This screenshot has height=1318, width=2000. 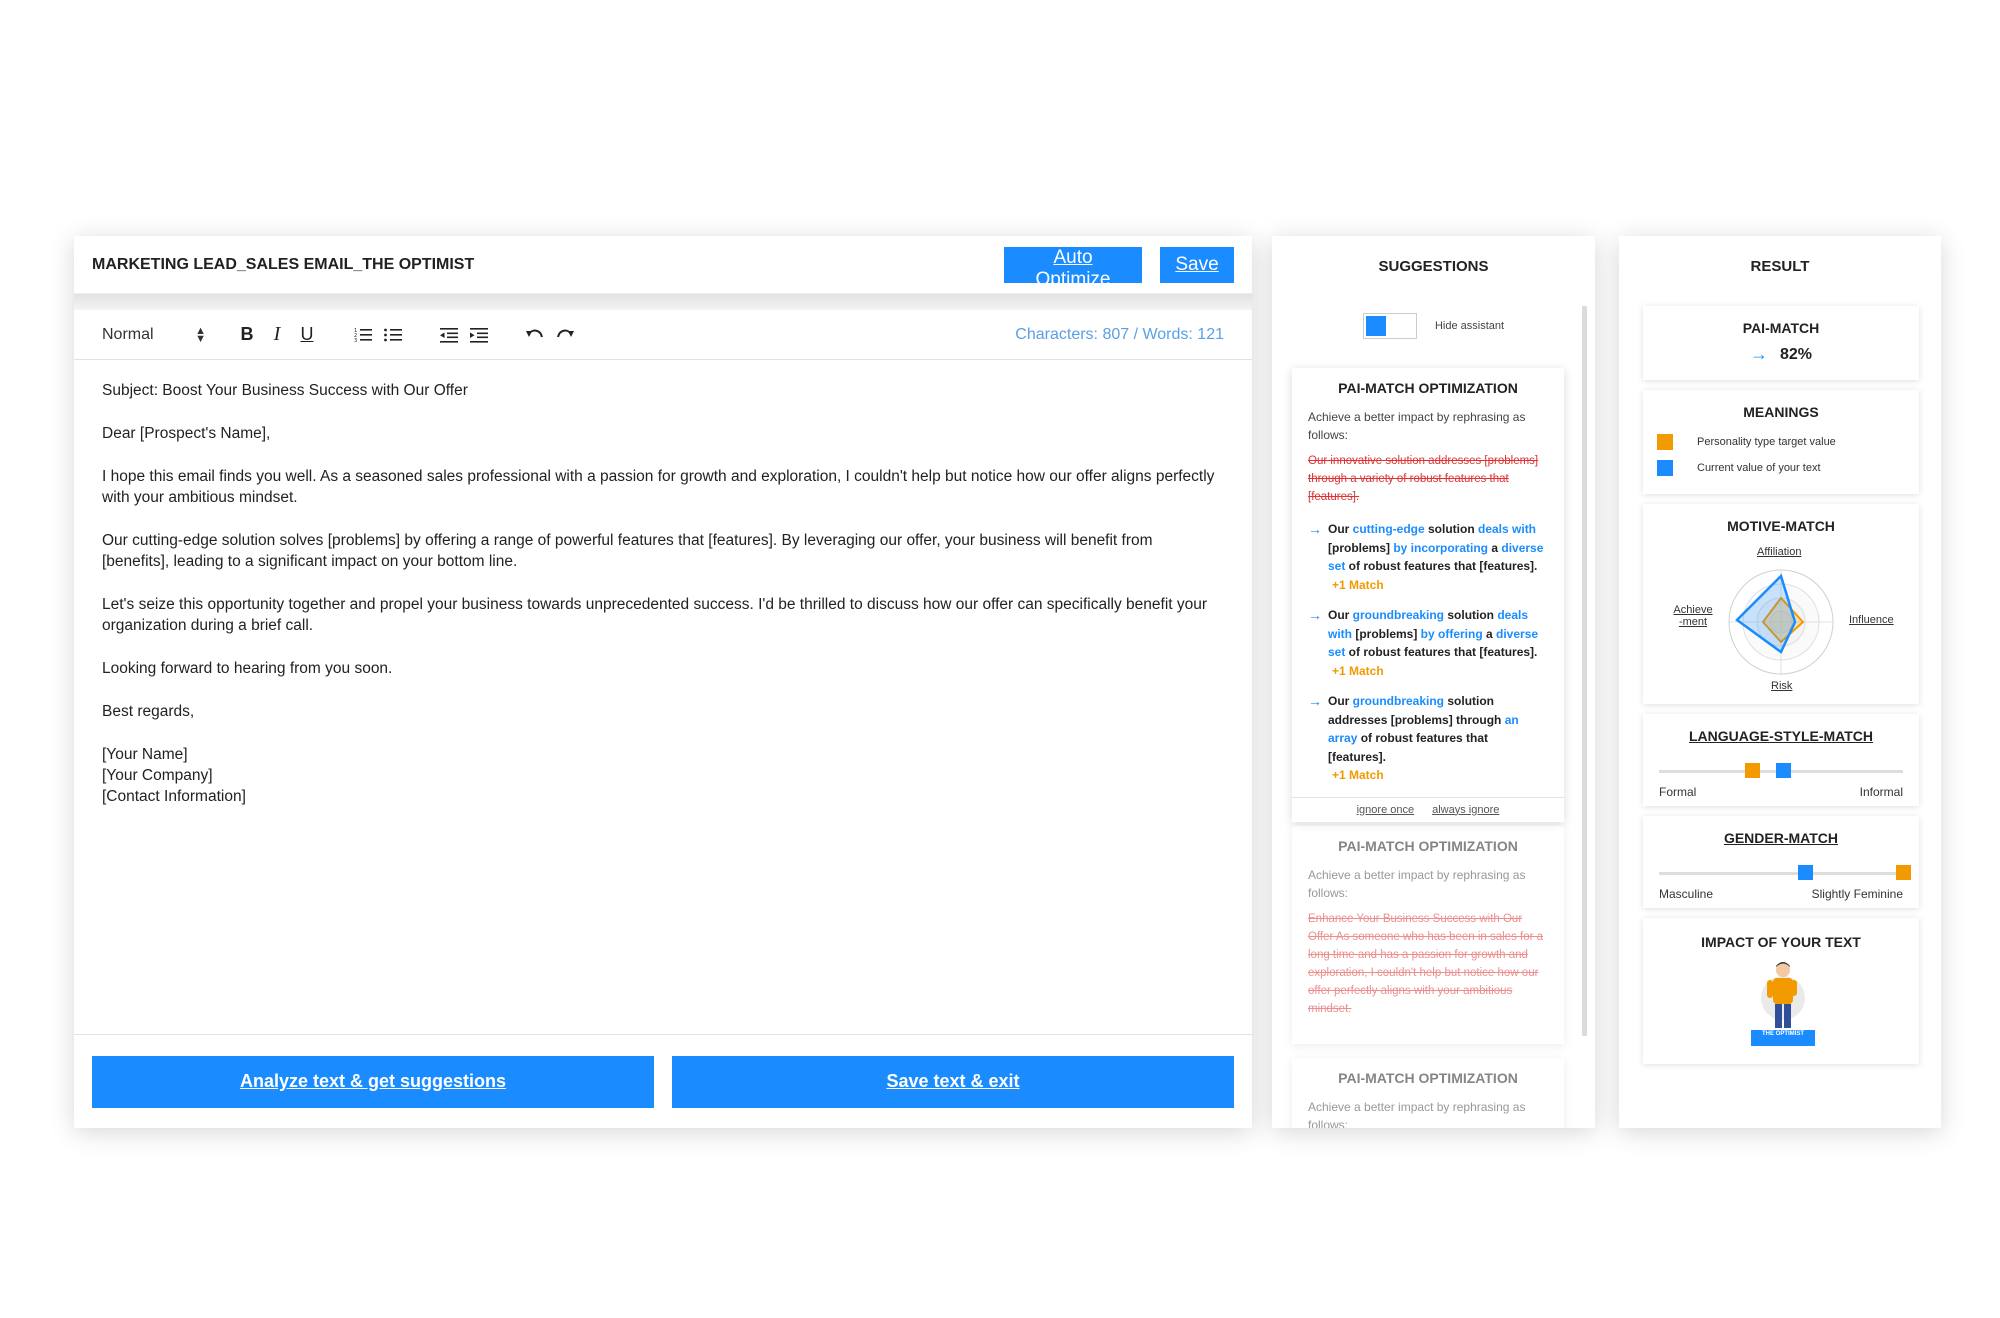 What do you see at coordinates (1857, 894) in the screenshot?
I see `feminine-label: Slightly Feminine` at bounding box center [1857, 894].